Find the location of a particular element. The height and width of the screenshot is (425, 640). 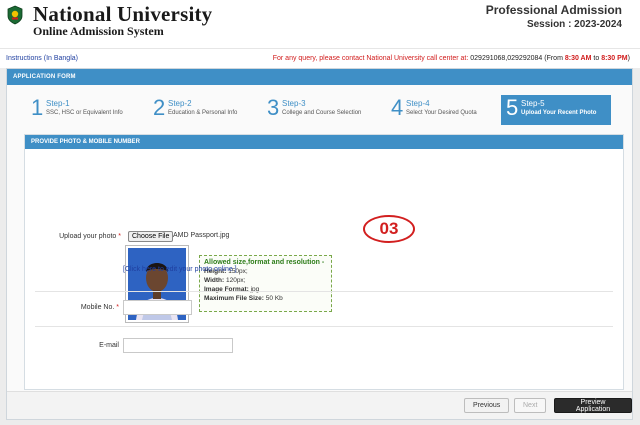

previous-button: Previous is located at coordinates (487, 405).